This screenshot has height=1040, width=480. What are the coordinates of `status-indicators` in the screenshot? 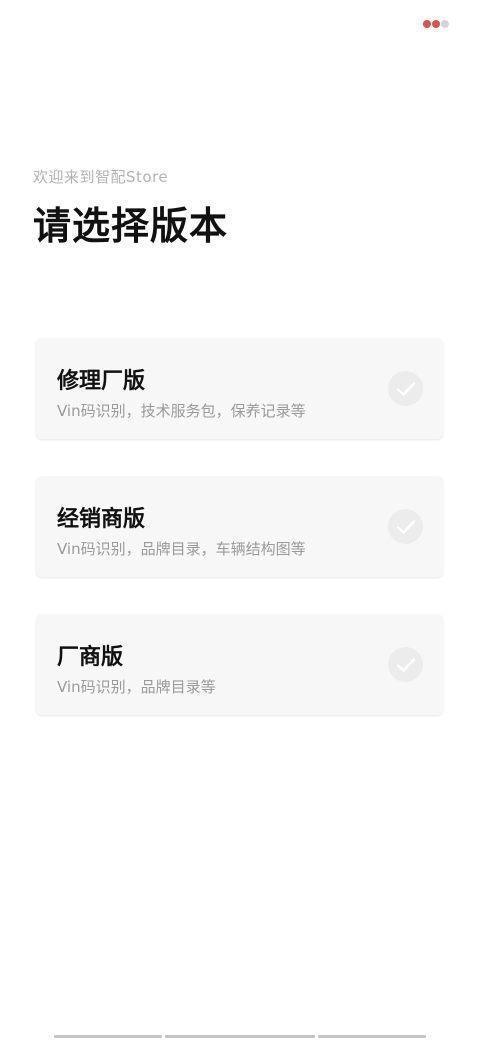 It's located at (436, 24).